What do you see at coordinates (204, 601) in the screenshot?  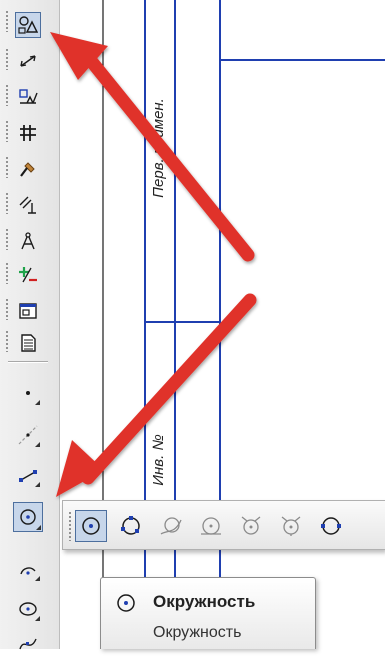 I see `tooltip-title: Окружность` at bounding box center [204, 601].